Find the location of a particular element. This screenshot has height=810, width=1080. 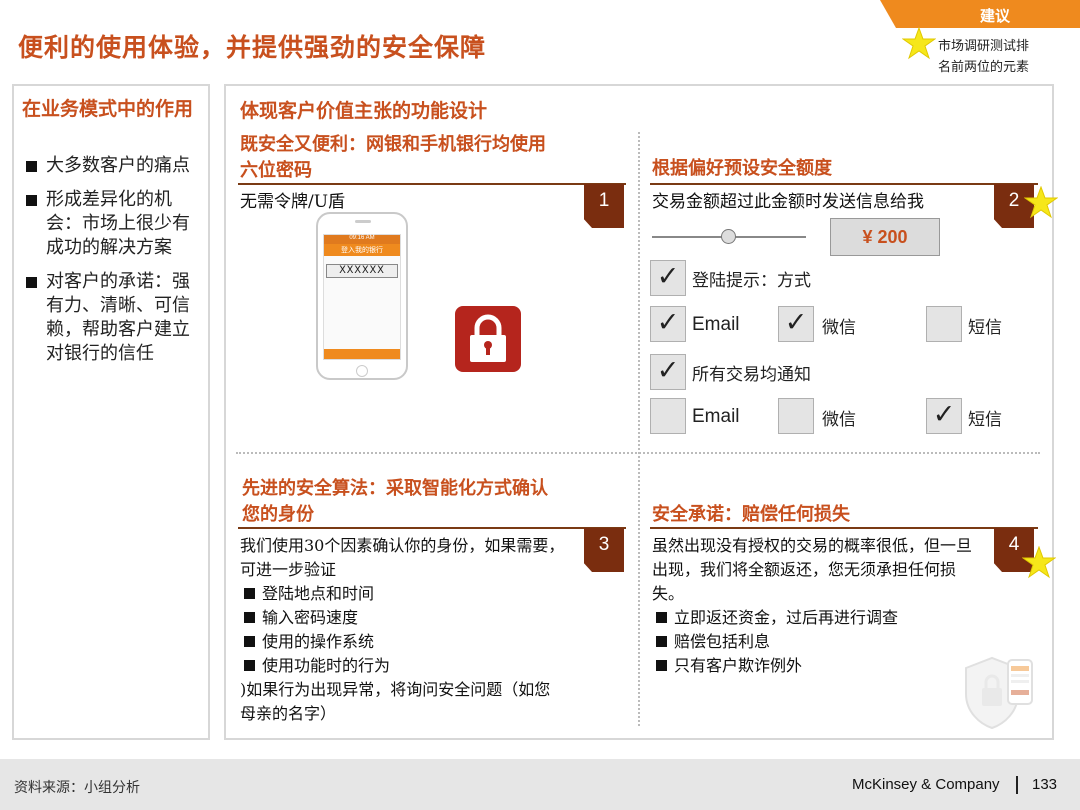

section-1-rule is located at coordinates (432, 184).